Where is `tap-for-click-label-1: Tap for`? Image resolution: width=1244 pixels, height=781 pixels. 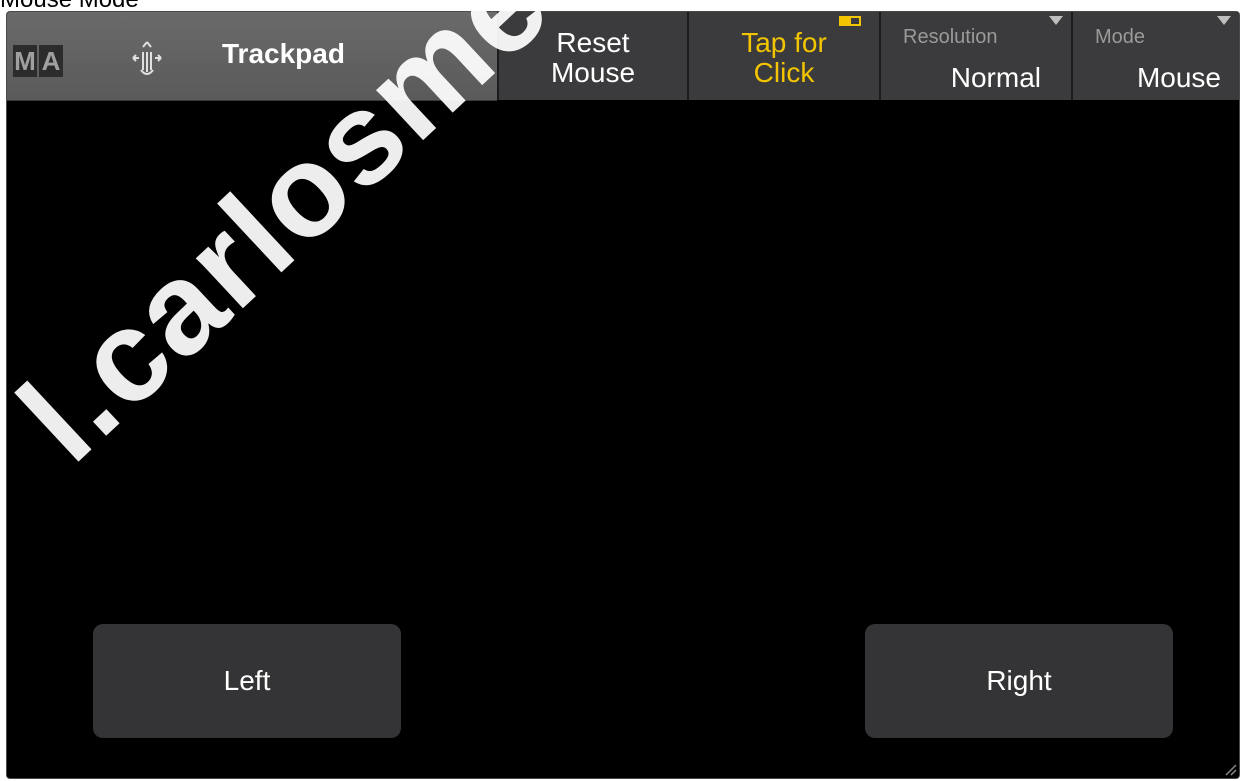
tap-for-click-label-1: Tap for is located at coordinates (784, 42).